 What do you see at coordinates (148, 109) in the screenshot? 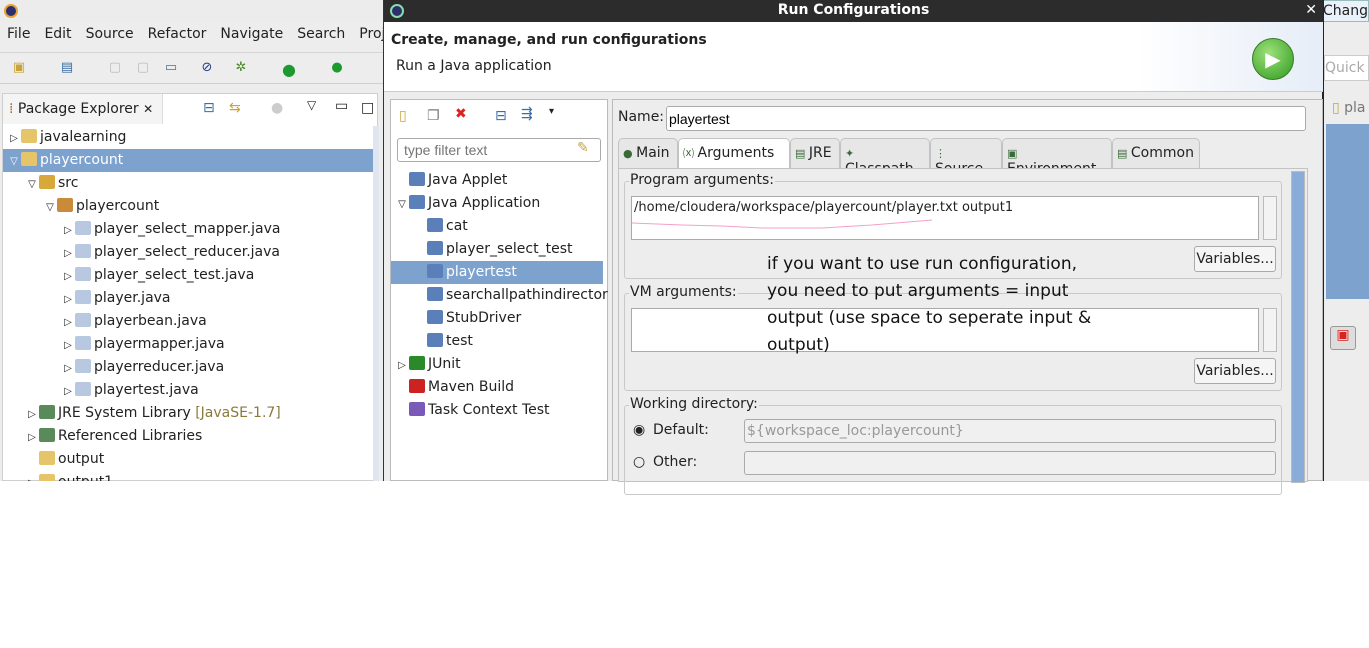
I see `close-icon: ✕` at bounding box center [148, 109].